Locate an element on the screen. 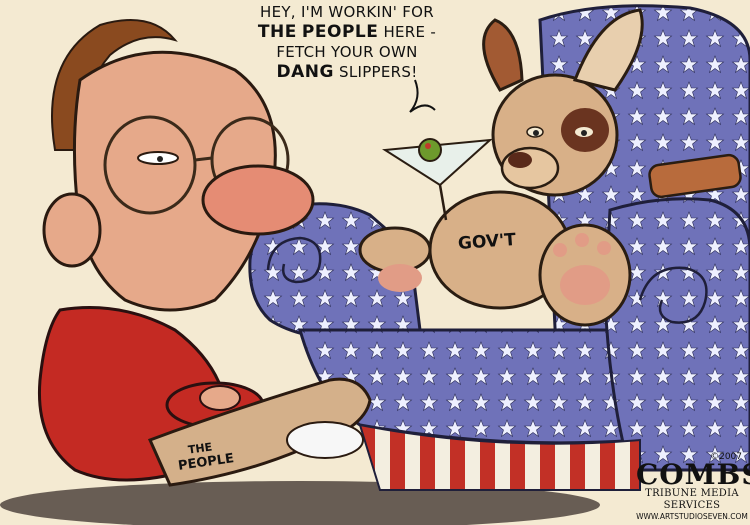 The height and width of the screenshot is (525, 750). balloon-word-dang: DANG is located at coordinates (305, 72).